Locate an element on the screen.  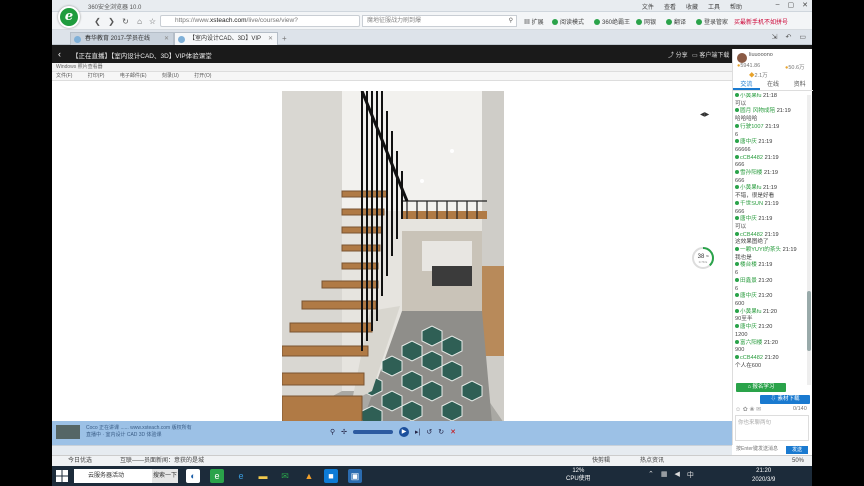
app-icon-3: ■ is located at coordinates (331, 476).